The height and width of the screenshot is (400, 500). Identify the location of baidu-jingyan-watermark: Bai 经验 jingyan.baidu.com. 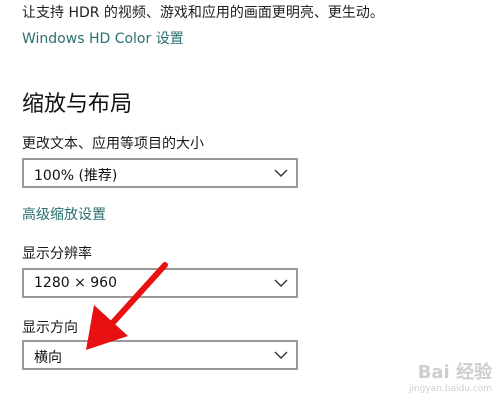
(450, 376).